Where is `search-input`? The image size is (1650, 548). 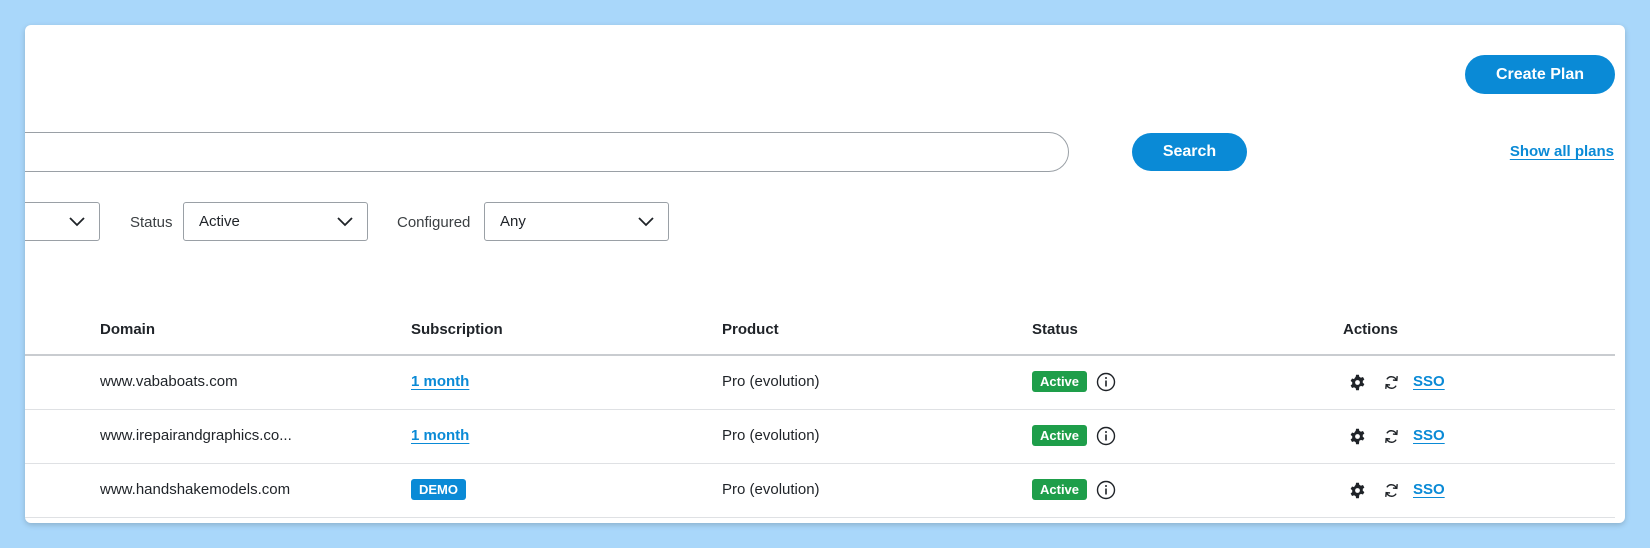
search-input is located at coordinates (547, 152).